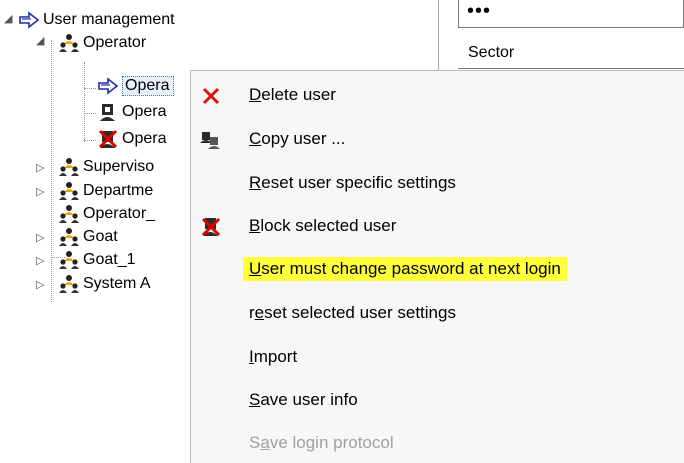 This screenshot has width=684, height=463. Describe the element at coordinates (118, 190) in the screenshot. I see `tree-node-label: Departme` at that location.